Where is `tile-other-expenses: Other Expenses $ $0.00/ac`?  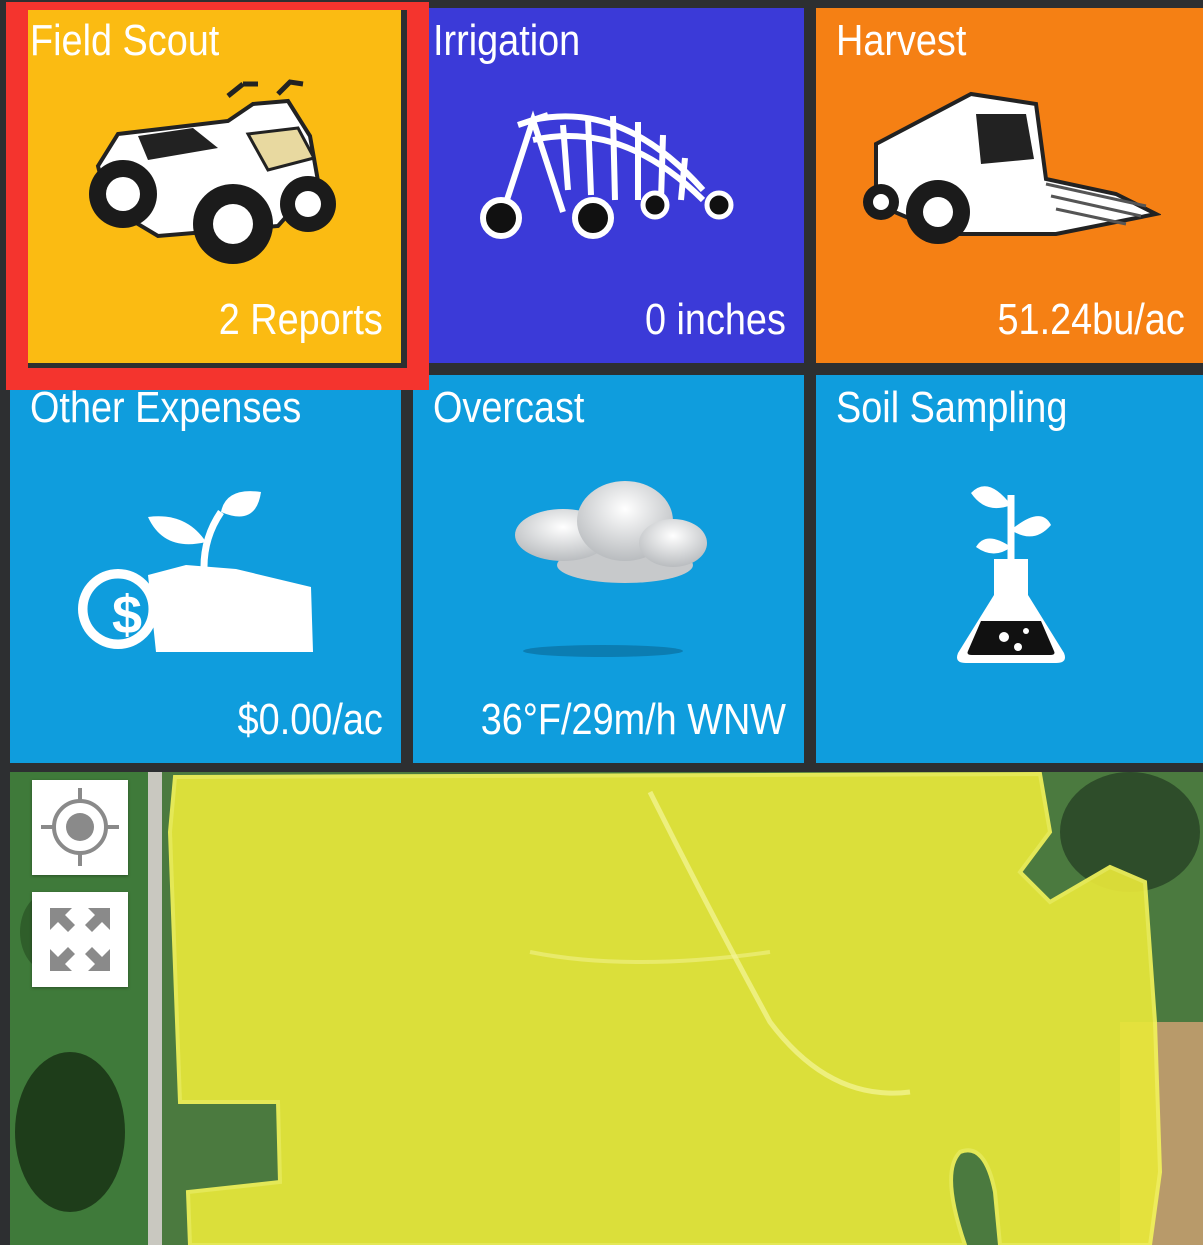
tile-other-expenses: Other Expenses $ $0.00/ac is located at coordinates (205, 569).